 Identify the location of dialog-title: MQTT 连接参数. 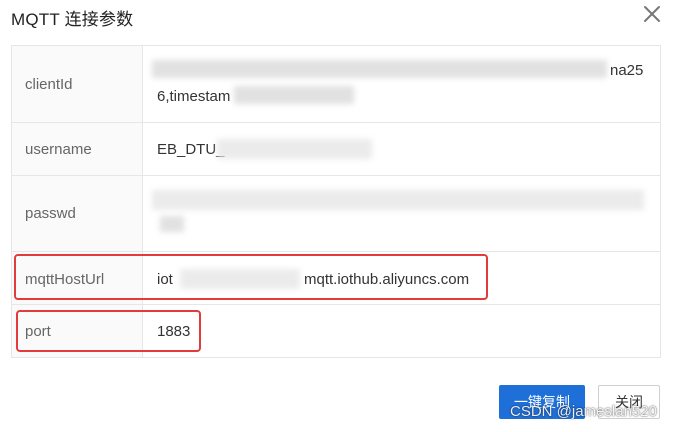
(72, 19).